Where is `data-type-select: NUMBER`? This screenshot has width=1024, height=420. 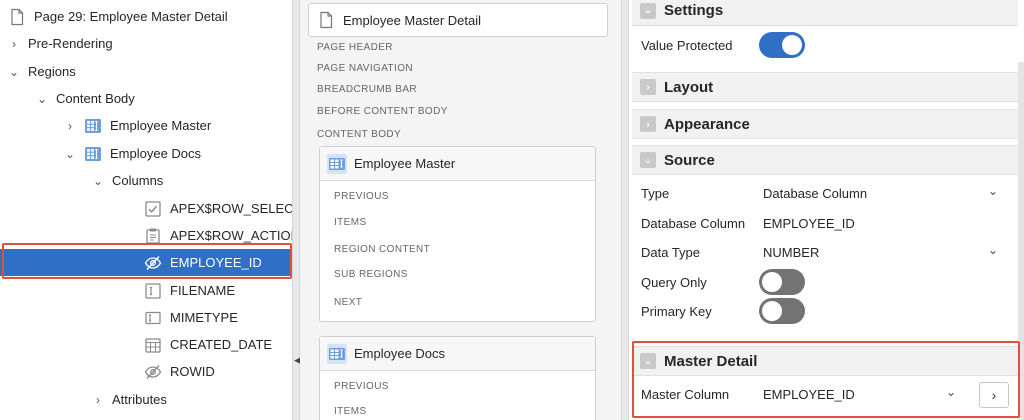
data-type-select: NUMBER is located at coordinates (791, 252).